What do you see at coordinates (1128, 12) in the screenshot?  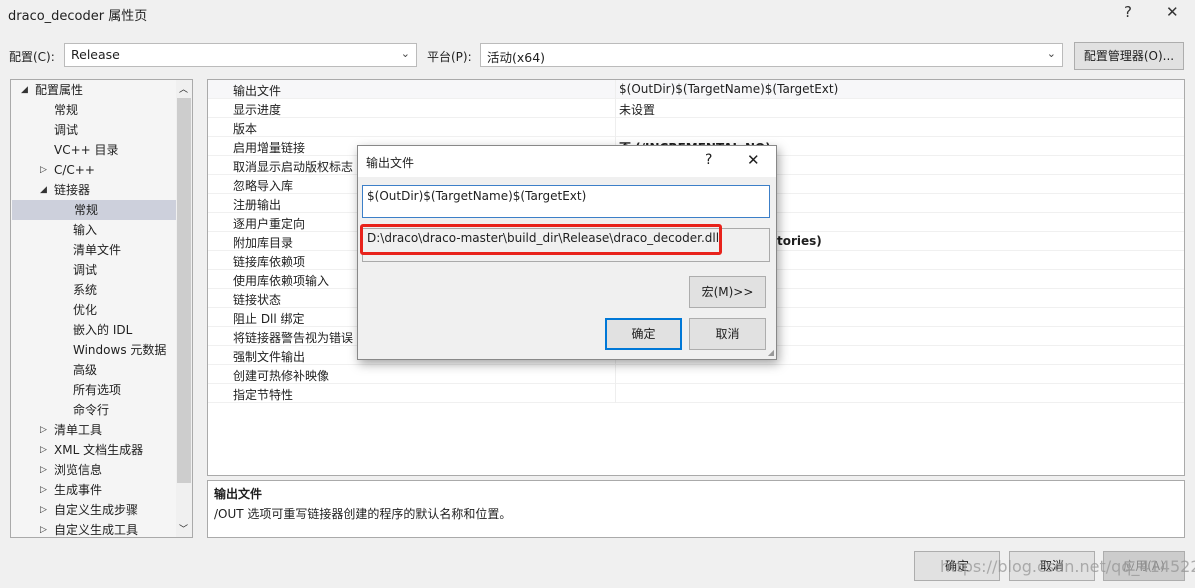 I see `help-button: ?` at bounding box center [1128, 12].